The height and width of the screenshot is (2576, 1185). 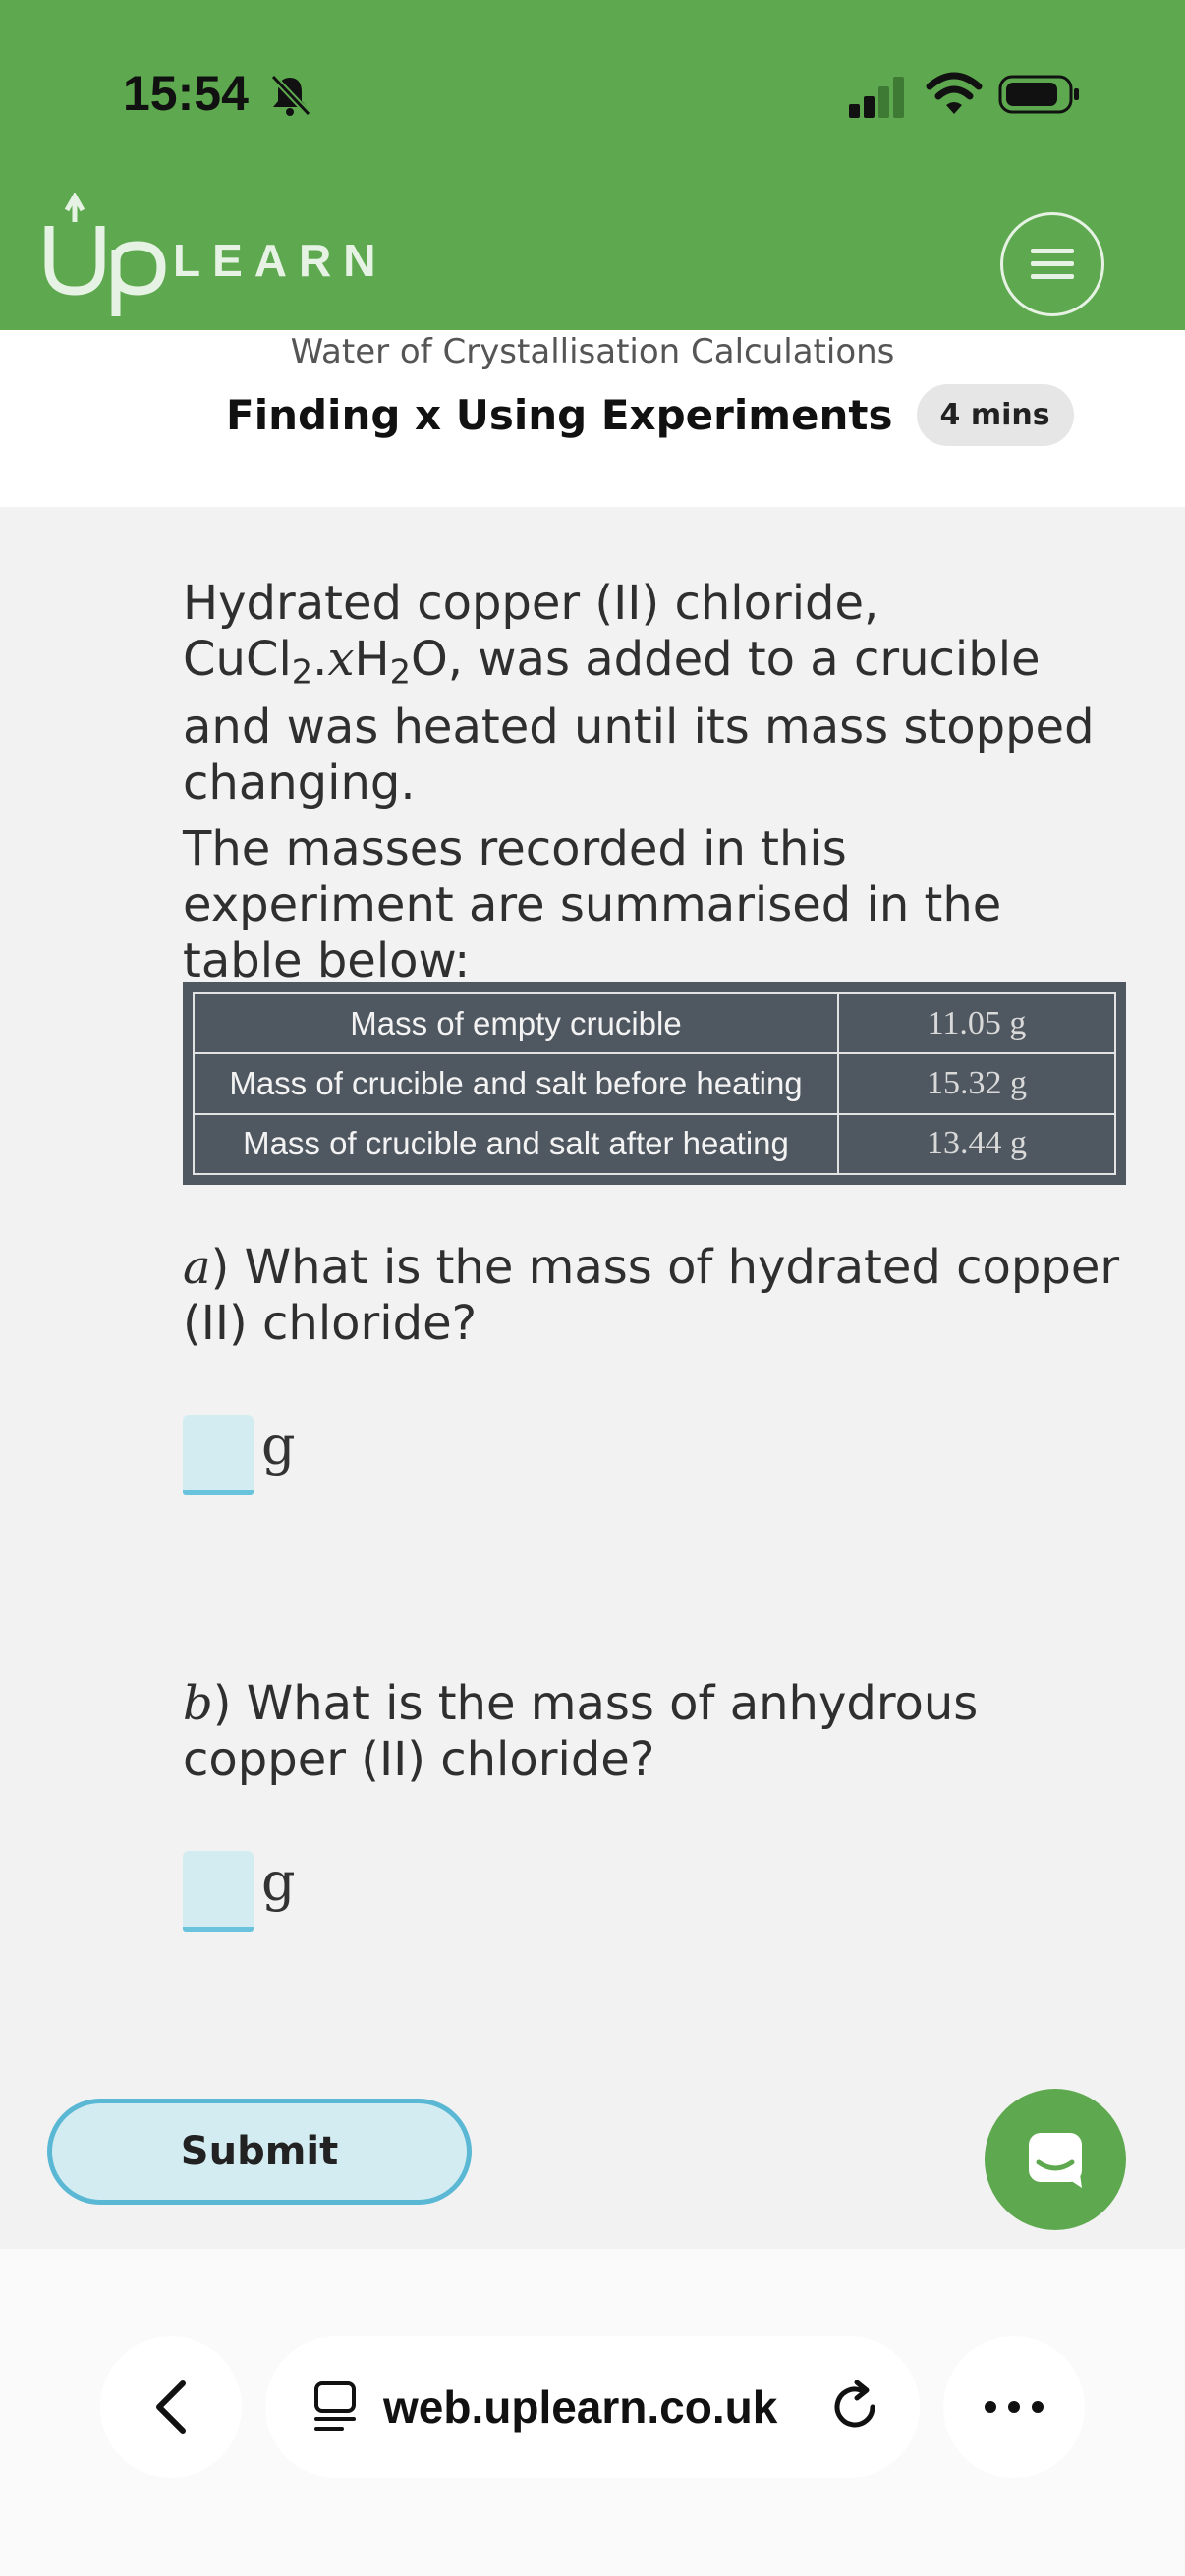 What do you see at coordinates (186, 93) in the screenshot?
I see `status-time: 15:54` at bounding box center [186, 93].